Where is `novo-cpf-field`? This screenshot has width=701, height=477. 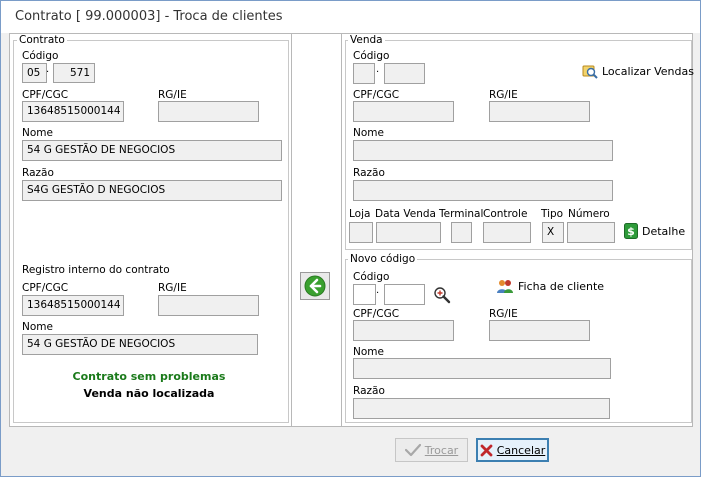 novo-cpf-field is located at coordinates (403, 330).